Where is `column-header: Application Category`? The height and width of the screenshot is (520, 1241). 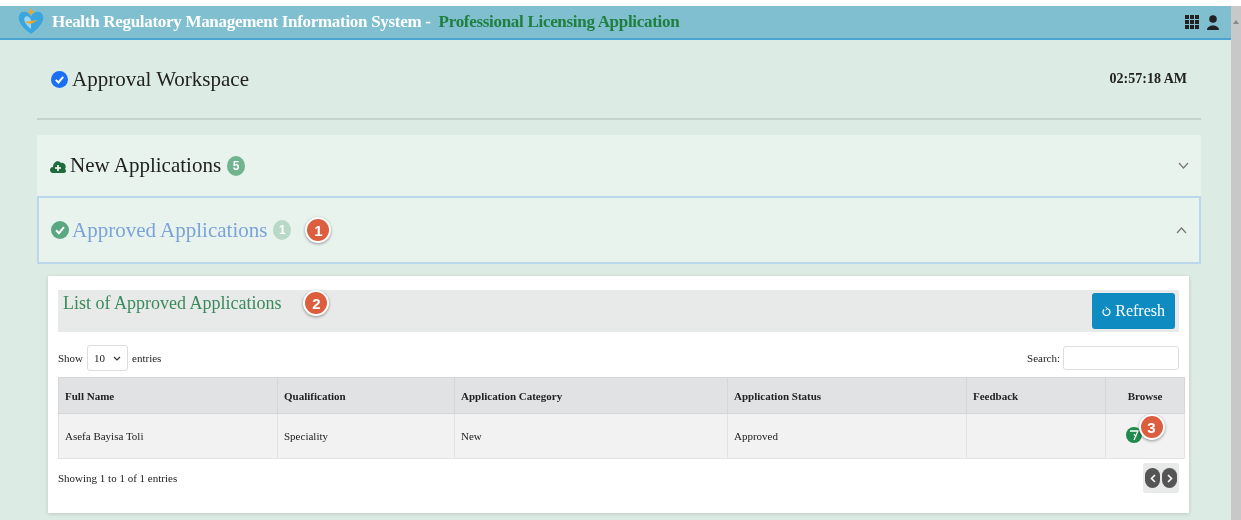 column-header: Application Category is located at coordinates (591, 395).